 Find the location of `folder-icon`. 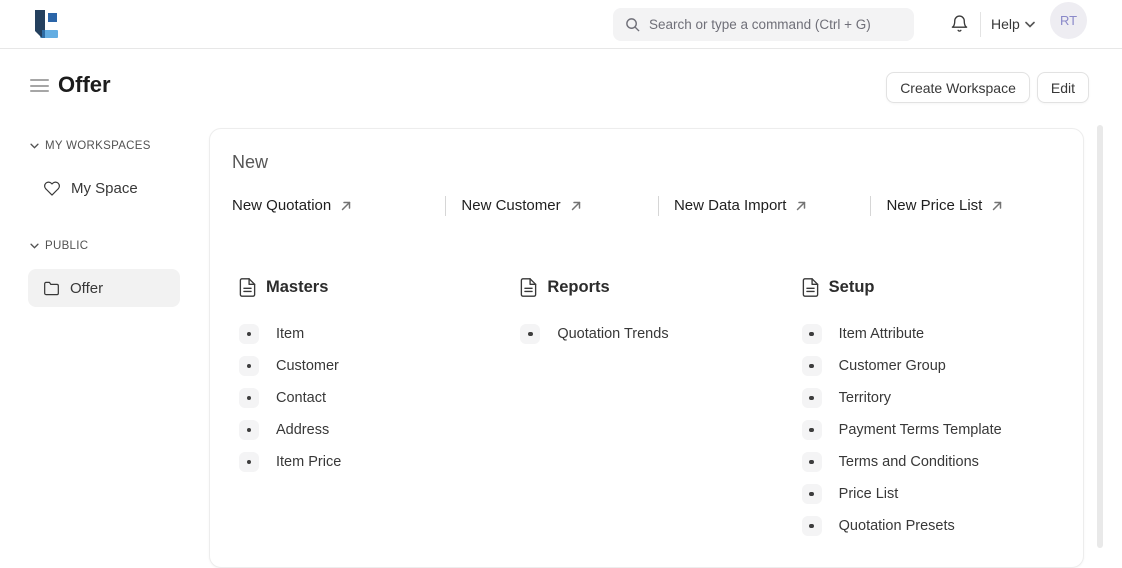

folder-icon is located at coordinates (51, 288).